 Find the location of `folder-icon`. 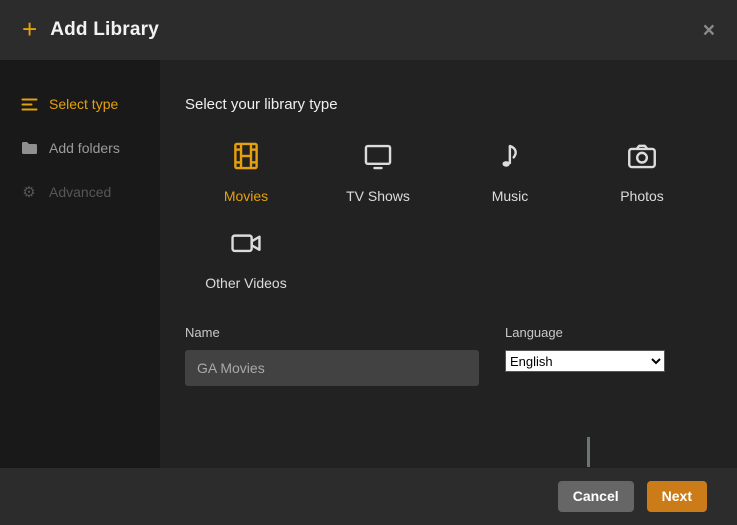

folder-icon is located at coordinates (29, 148).